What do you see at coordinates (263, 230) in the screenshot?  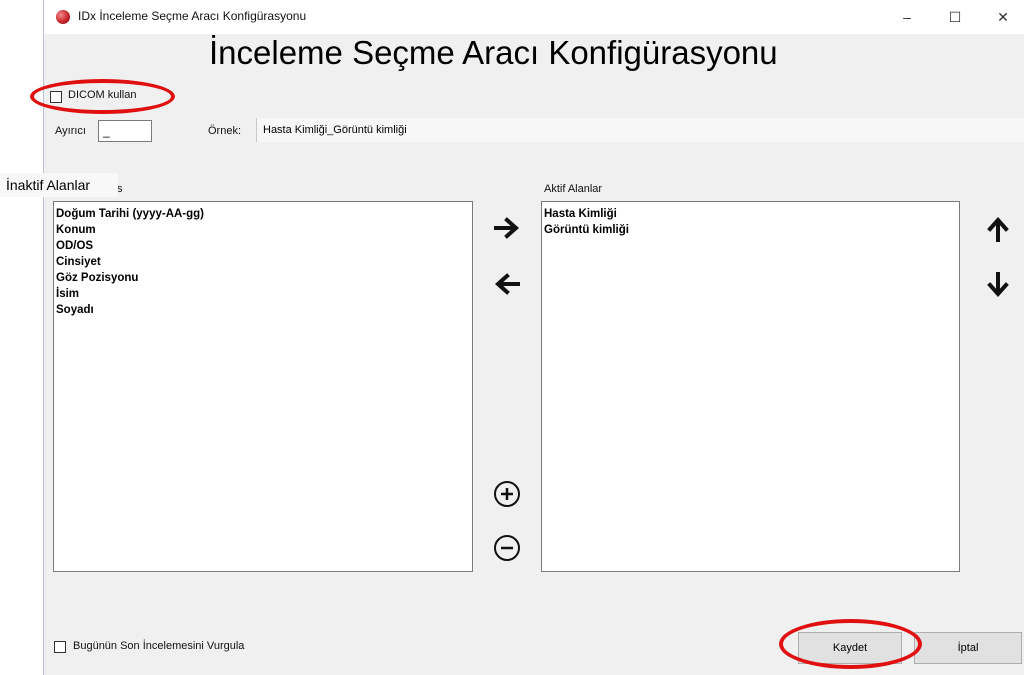 I see `list-item: Konum` at bounding box center [263, 230].